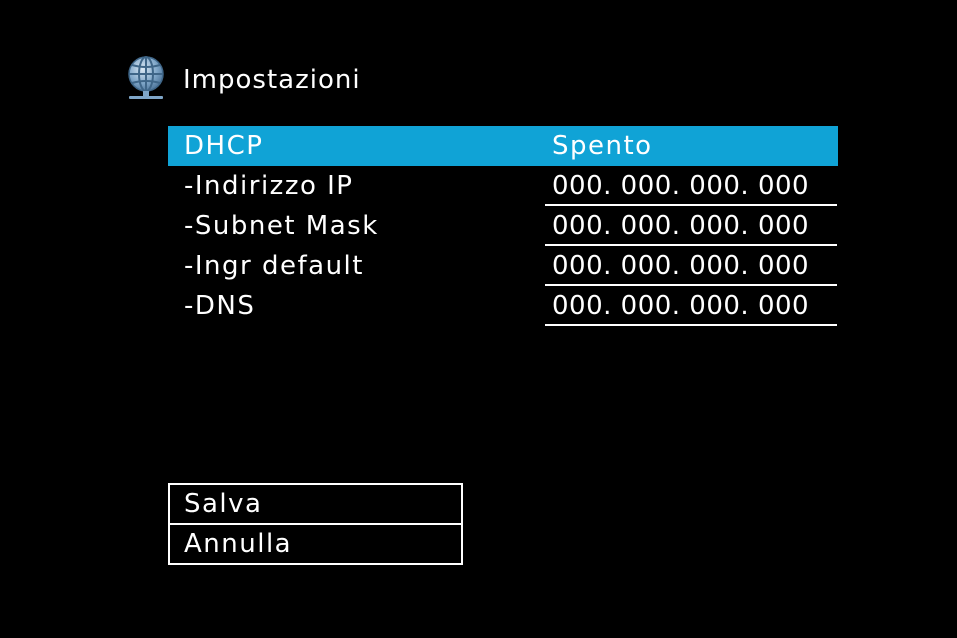 Image resolution: width=957 pixels, height=638 pixels. What do you see at coordinates (269, 186) in the screenshot?
I see `ip-address-label: -Indirizzo IP` at bounding box center [269, 186].